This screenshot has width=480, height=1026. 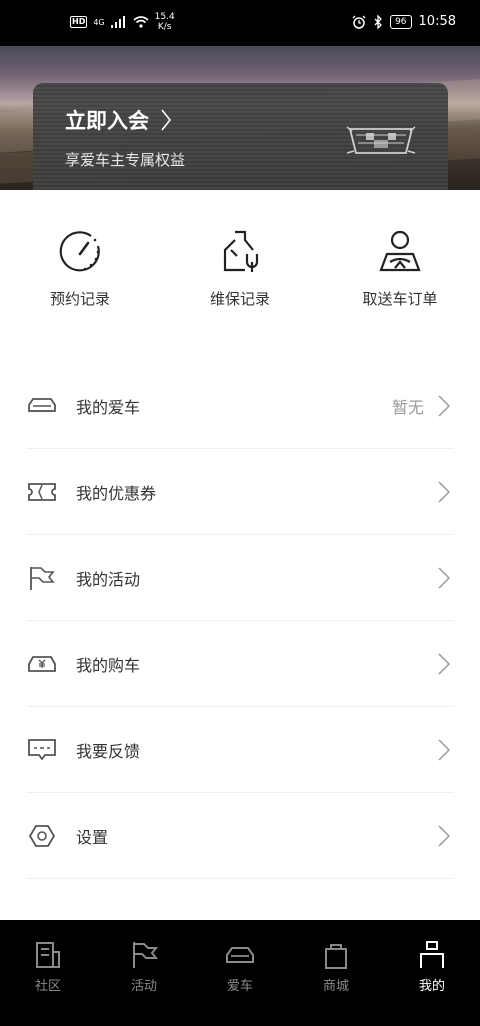 What do you see at coordinates (240, 836) in the screenshot?
I see `menu-item-settings: 设置` at bounding box center [240, 836].